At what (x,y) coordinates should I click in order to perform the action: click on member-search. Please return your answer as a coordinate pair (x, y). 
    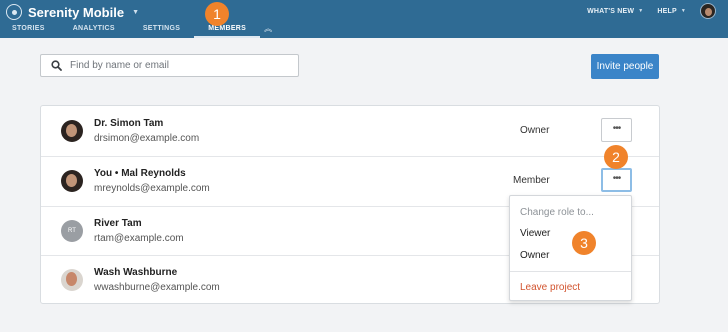
    Looking at the image, I should click on (169, 65).